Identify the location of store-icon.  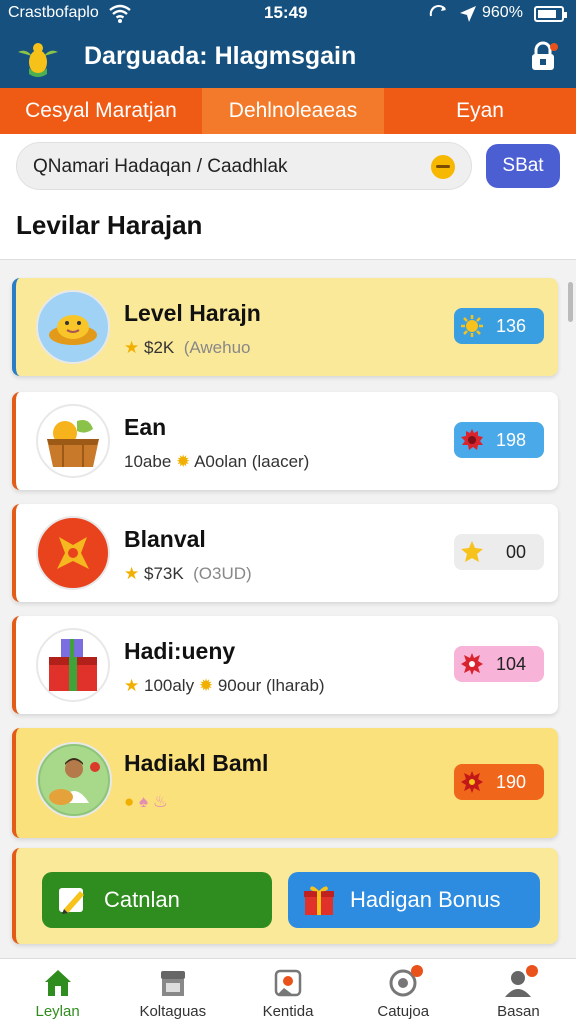
(172, 983).